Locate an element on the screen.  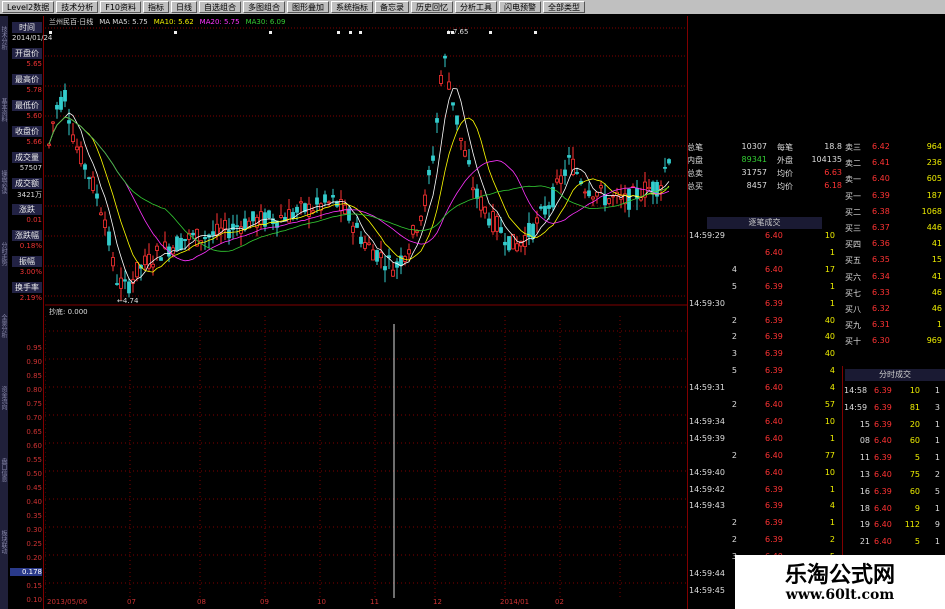
left-tab-4: 全景分析 is located at coordinates (4, 347).